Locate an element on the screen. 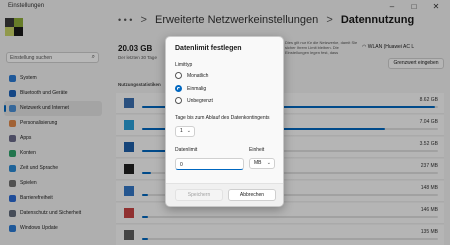  unit-value: MB is located at coordinates (258, 163).